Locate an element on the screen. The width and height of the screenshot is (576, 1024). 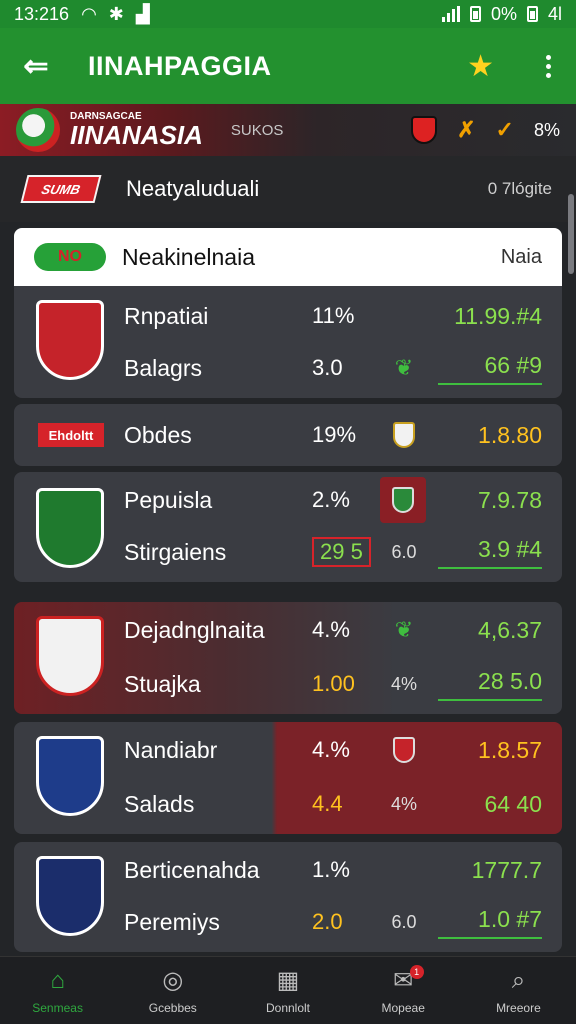
team-pct: 1.00 is located at coordinates (333, 683).